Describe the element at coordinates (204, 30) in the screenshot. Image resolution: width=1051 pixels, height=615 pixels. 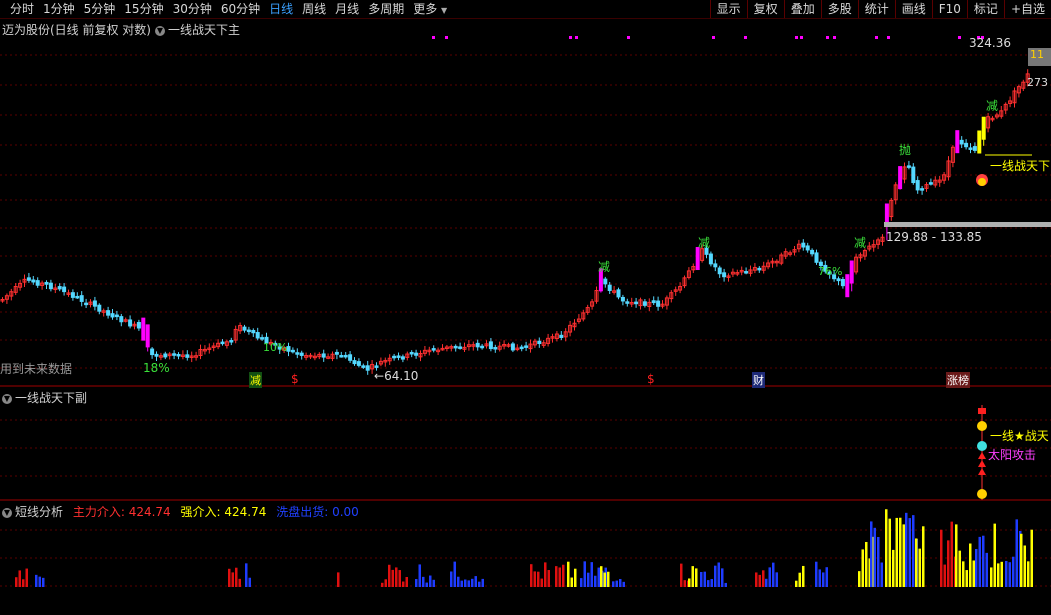
I see `main-indicator-name: 一线战天下主` at that location.